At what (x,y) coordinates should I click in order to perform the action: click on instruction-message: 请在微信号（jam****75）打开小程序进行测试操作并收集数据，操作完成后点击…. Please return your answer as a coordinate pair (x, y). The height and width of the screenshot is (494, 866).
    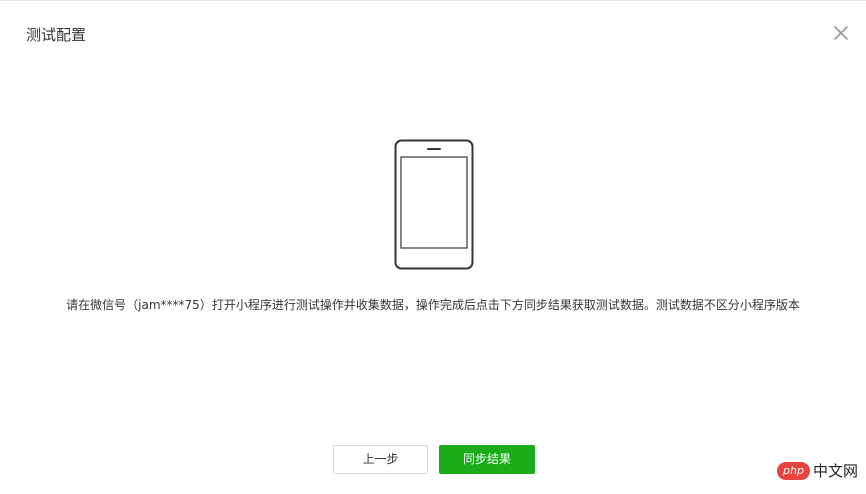
    Looking at the image, I should click on (433, 305).